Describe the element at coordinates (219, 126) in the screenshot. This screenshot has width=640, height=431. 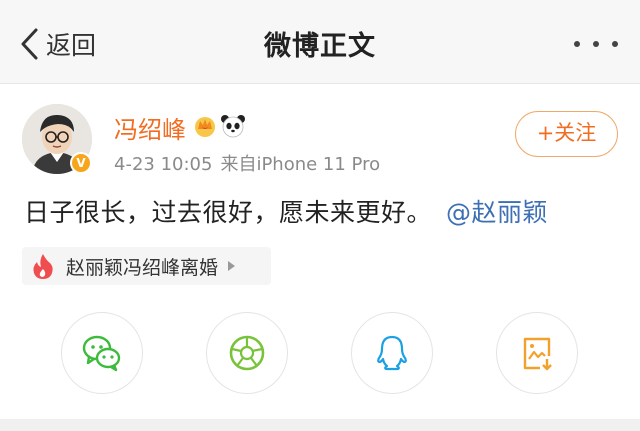
I see `user-badges` at that location.